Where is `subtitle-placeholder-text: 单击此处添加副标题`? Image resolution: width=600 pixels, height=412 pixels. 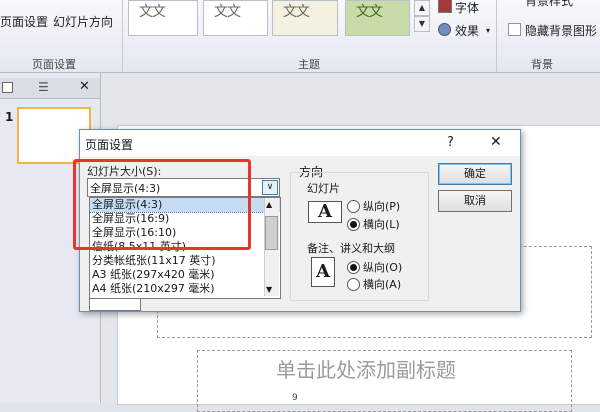 subtitle-placeholder-text: 单击此处添加副标题 is located at coordinates (366, 370).